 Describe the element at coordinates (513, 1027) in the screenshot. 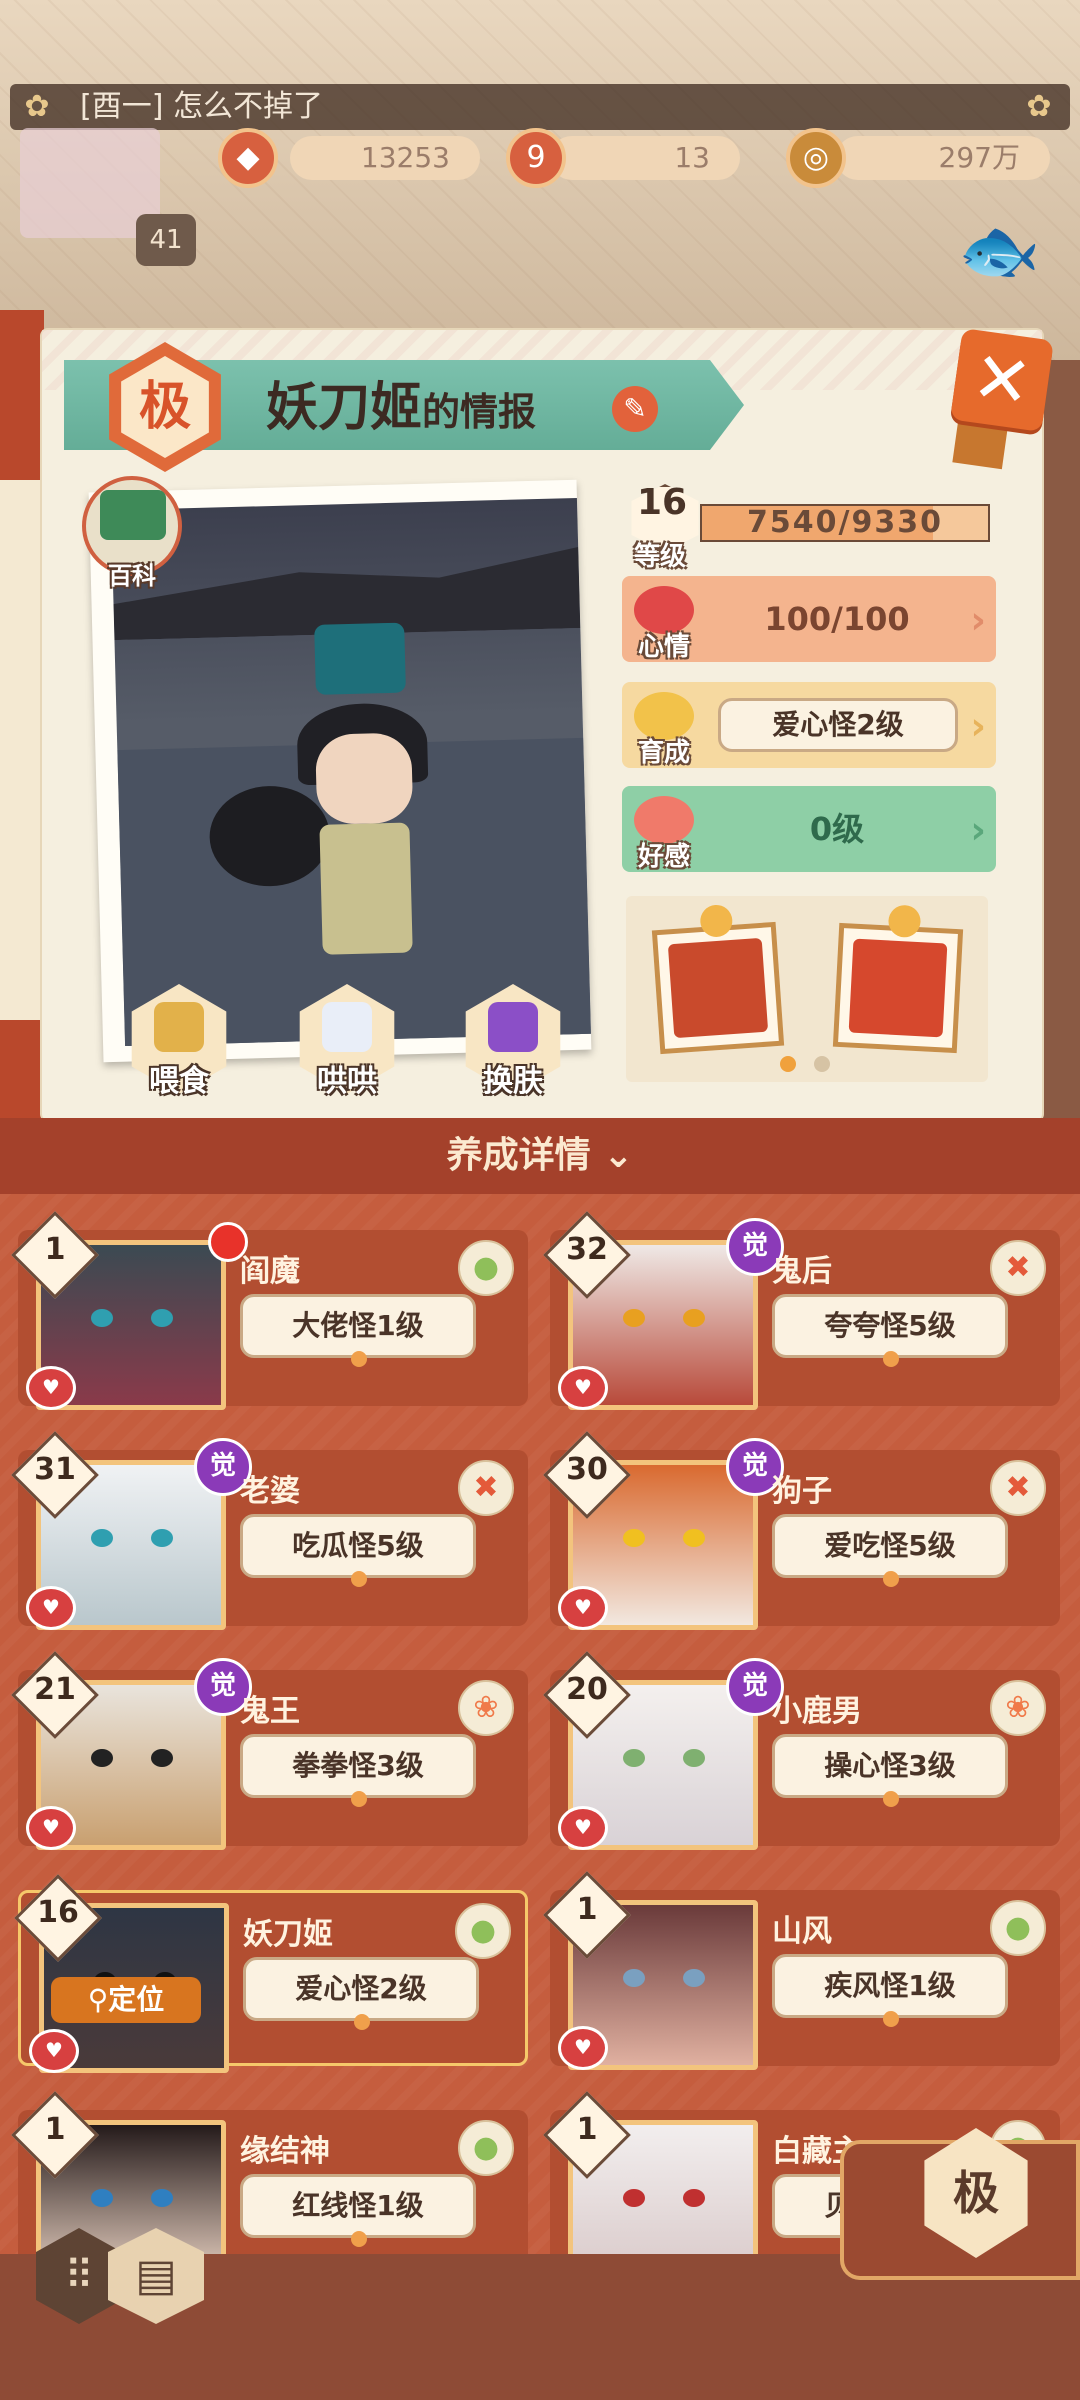

I see `skin-icon` at that location.